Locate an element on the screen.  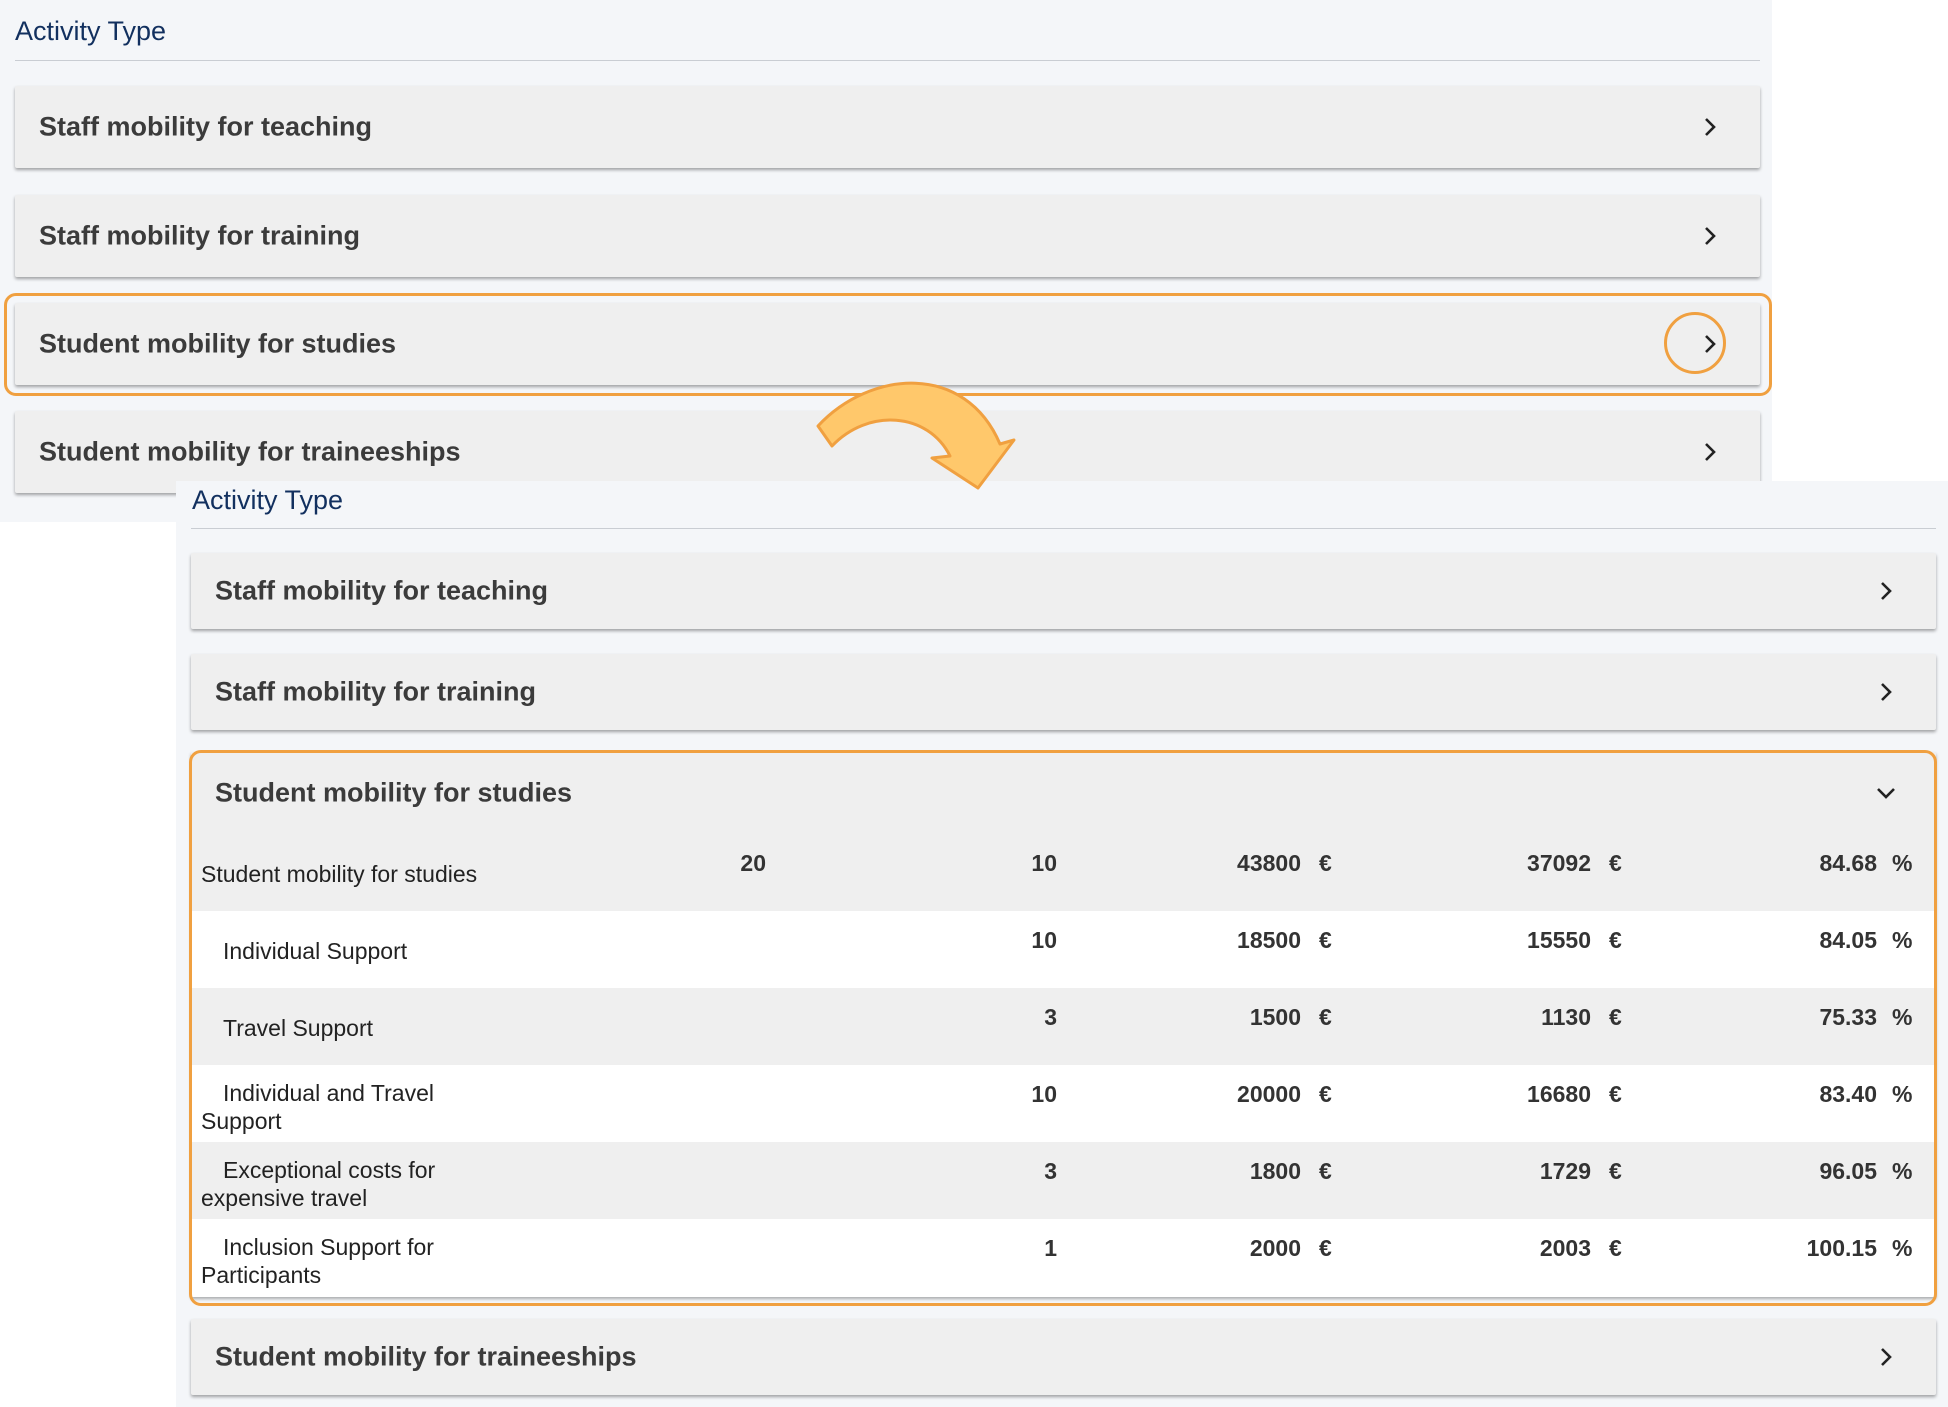
table-row: Travel Support 3 1500 € 1130 € 75.33 % is located at coordinates (1063, 1026).